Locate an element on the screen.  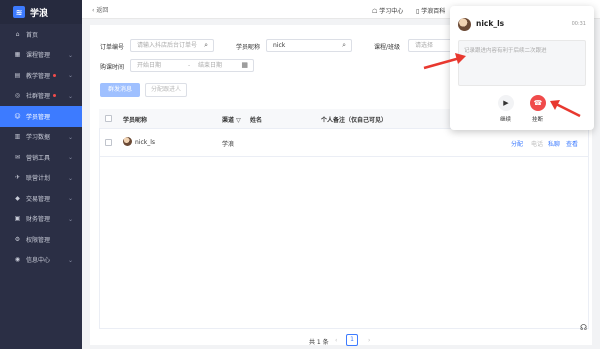
sidebar-item: ◆ 交易管理 ⌄ is located at coordinates (41, 198).